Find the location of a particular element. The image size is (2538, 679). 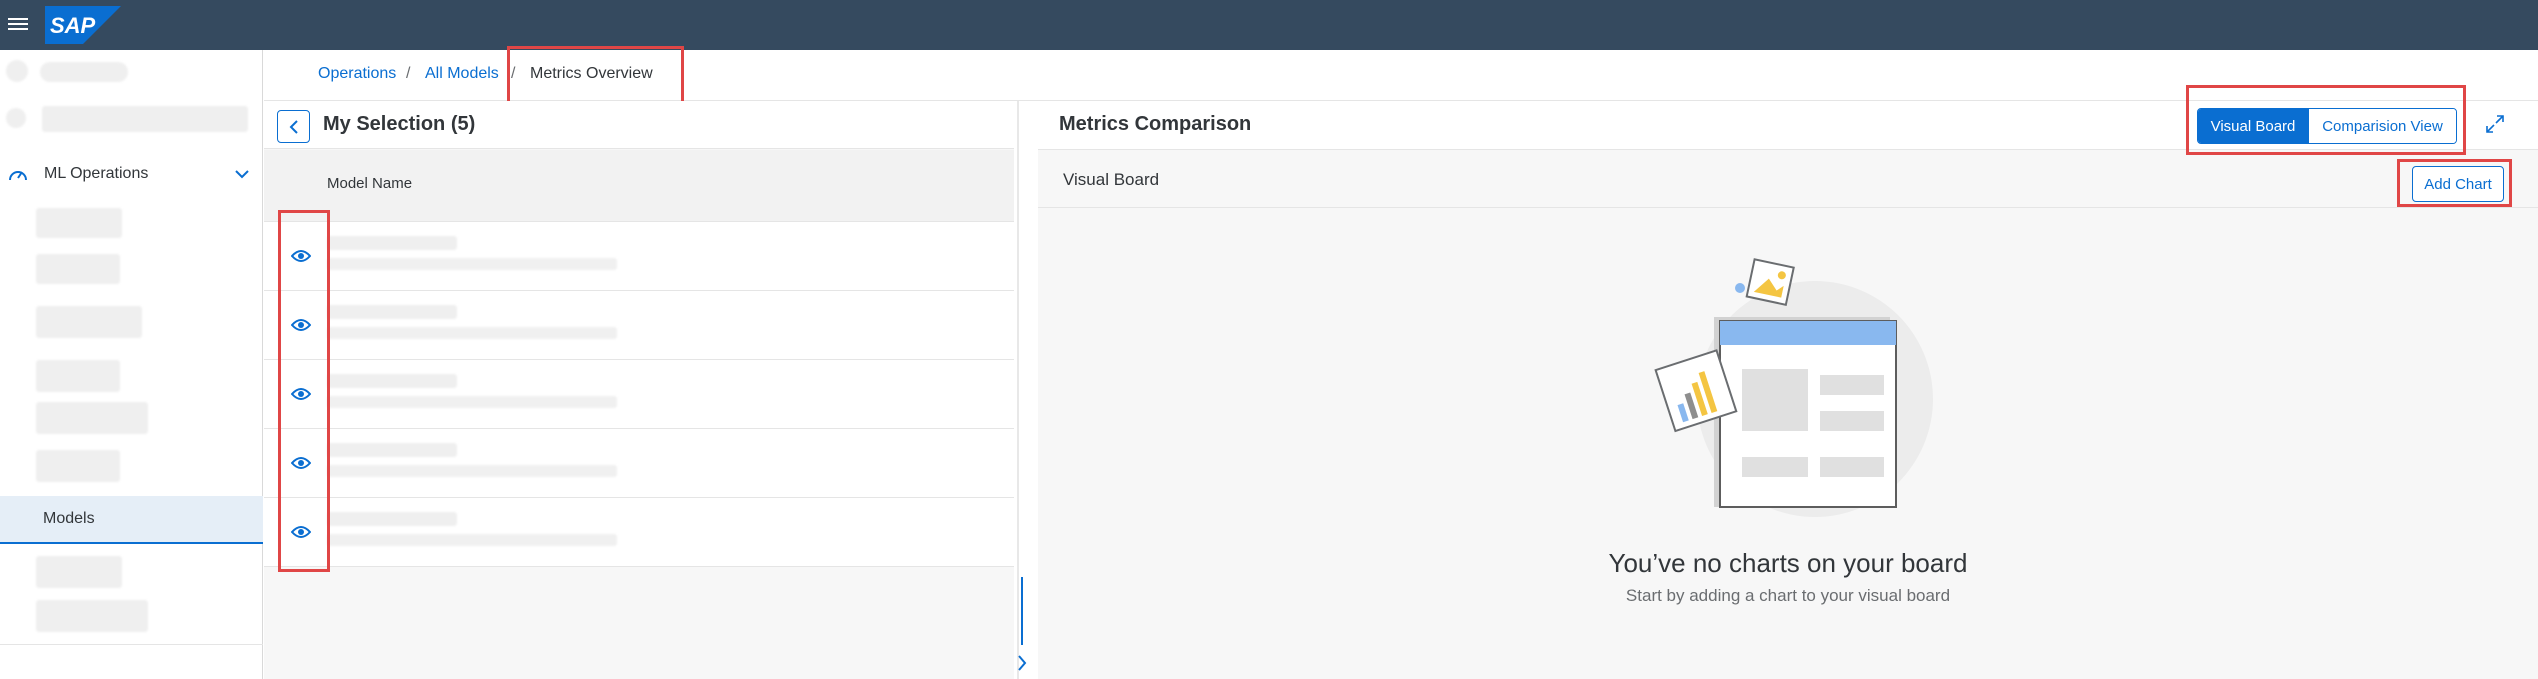

user-name-placeholder is located at coordinates (84, 72).